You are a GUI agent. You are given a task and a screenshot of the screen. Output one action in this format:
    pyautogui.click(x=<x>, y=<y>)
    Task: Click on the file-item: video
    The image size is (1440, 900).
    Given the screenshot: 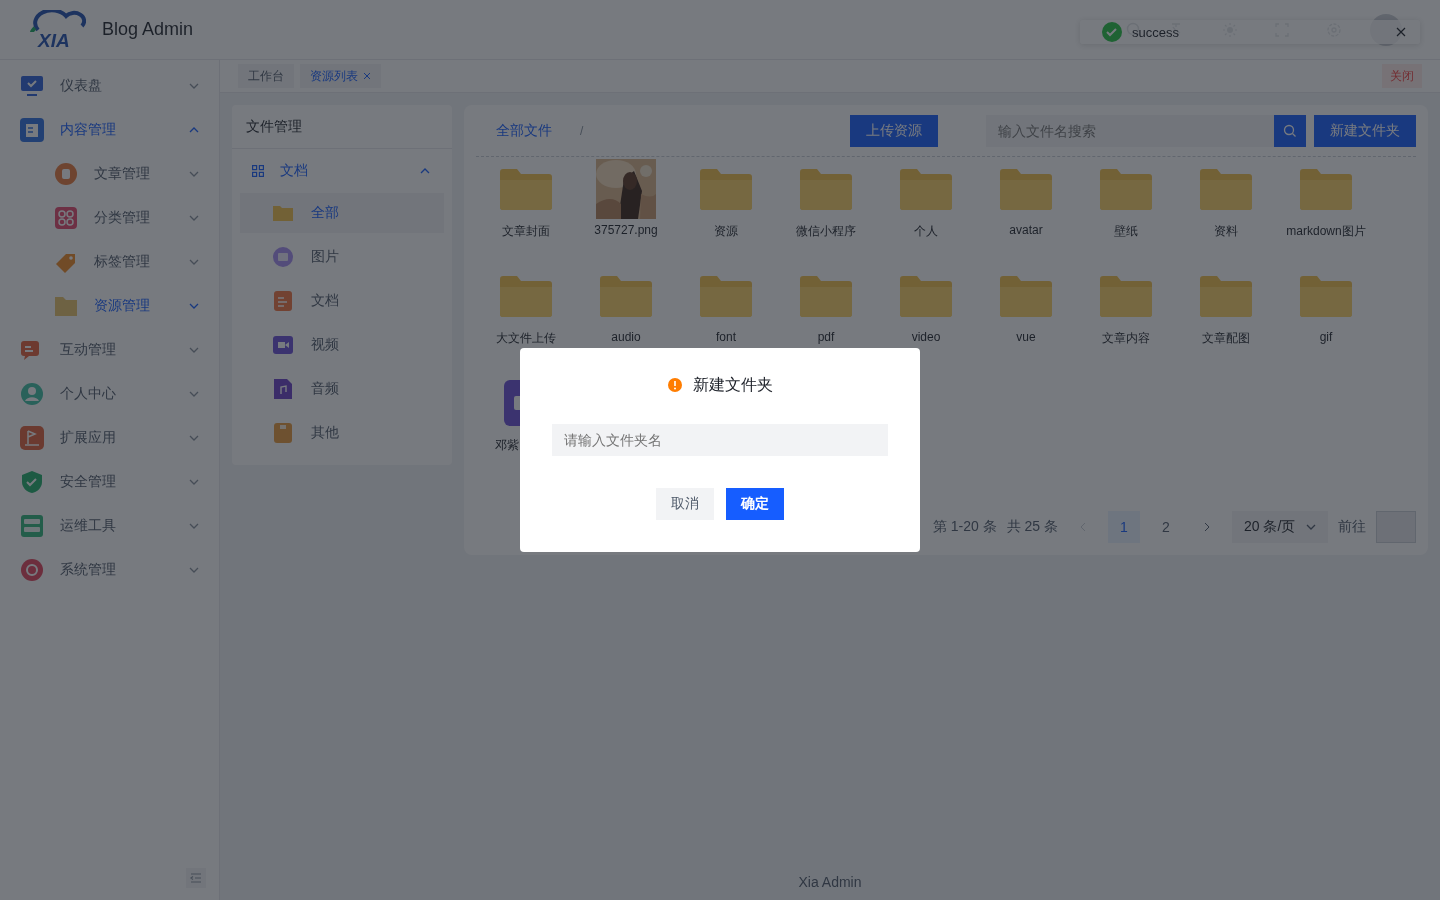 What is the action you would take?
    pyautogui.click(x=926, y=306)
    